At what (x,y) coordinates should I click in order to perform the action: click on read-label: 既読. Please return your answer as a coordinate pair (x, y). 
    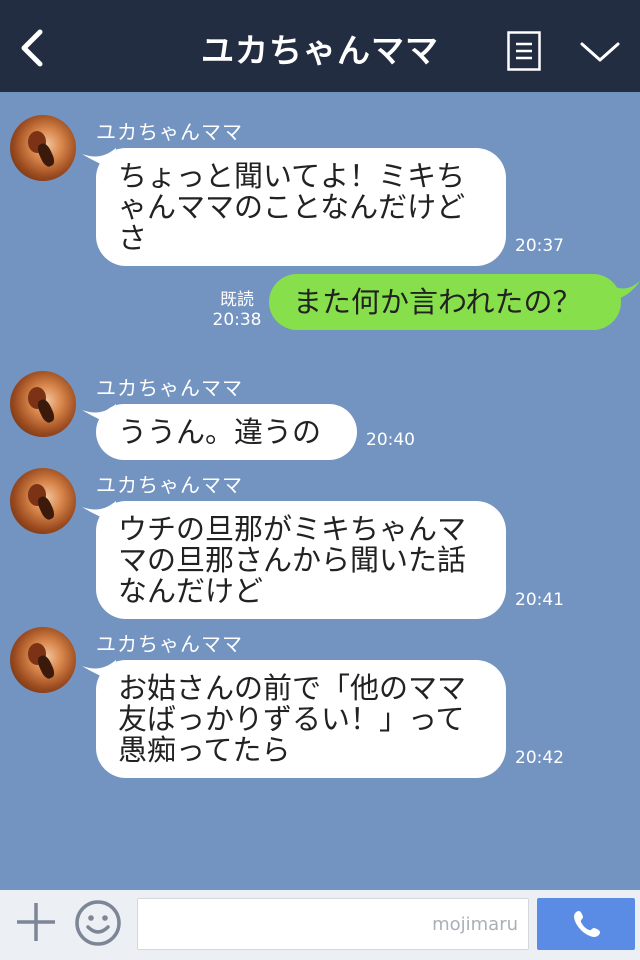
    Looking at the image, I should click on (237, 300).